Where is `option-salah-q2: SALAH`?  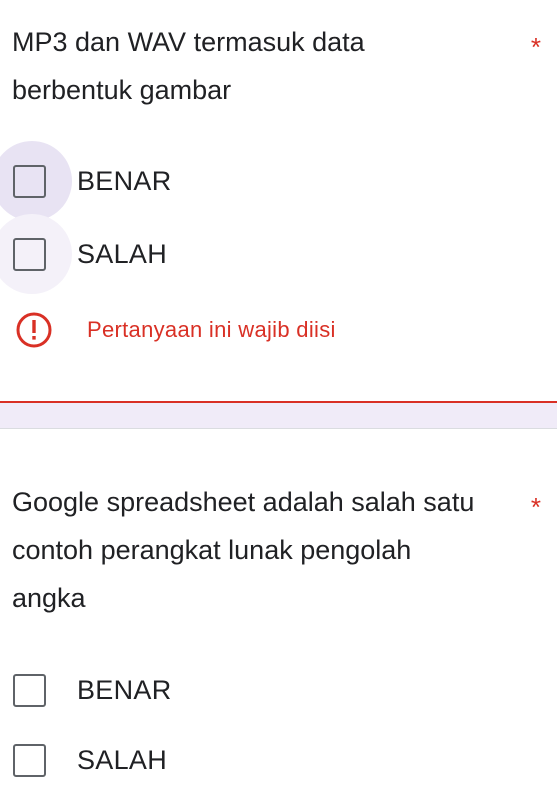 option-salah-q2: SALAH is located at coordinates (200, 760).